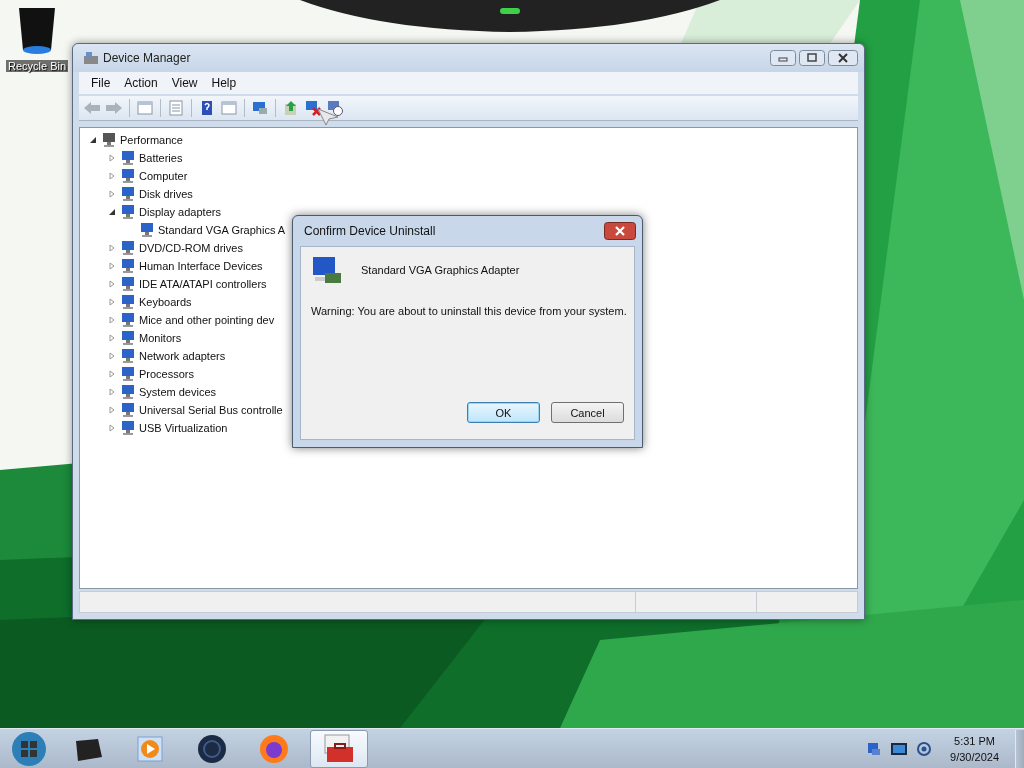  I want to click on device-manager-icon, so click(91, 58).